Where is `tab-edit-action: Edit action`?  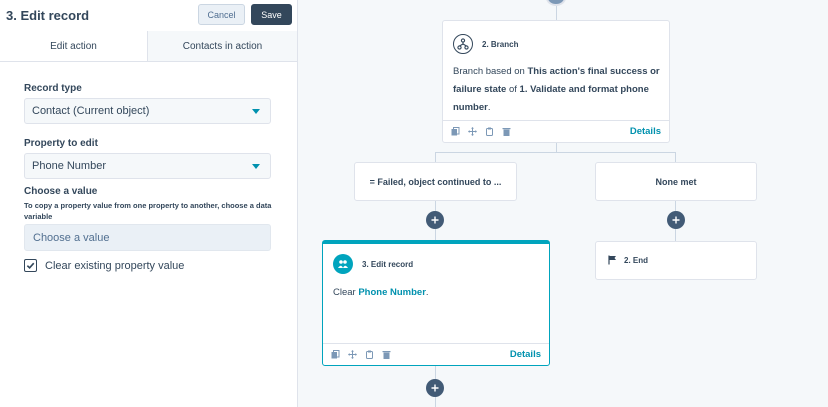 tab-edit-action: Edit action is located at coordinates (73, 46).